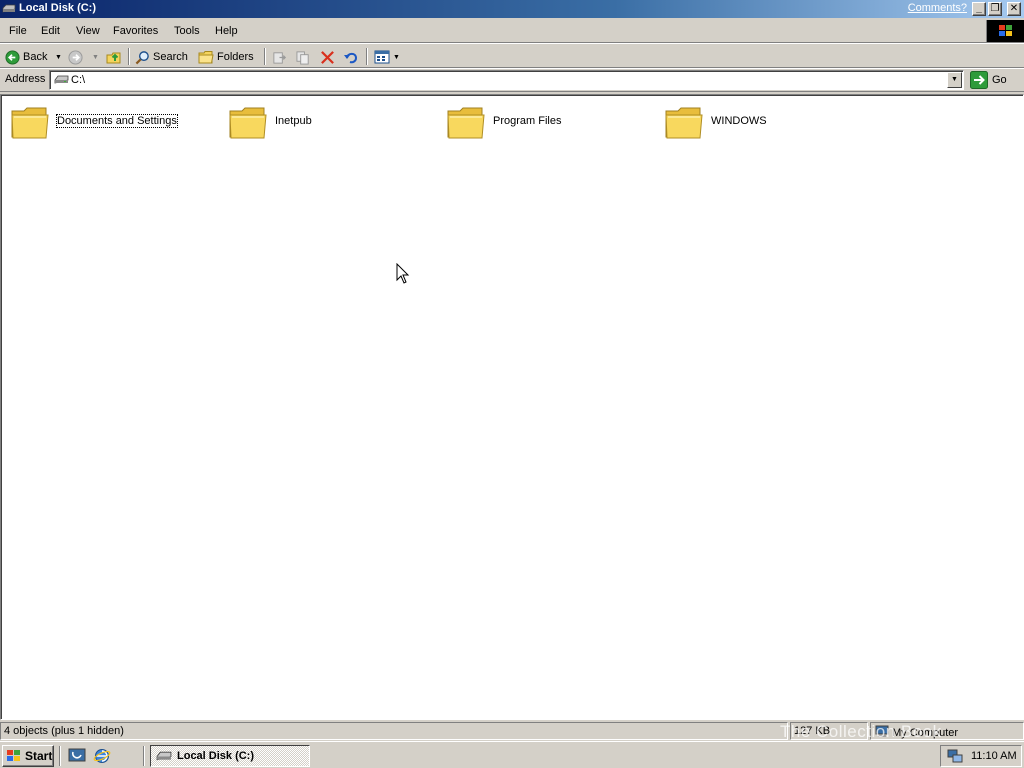  I want to click on folders-button: Folders, so click(226, 57).